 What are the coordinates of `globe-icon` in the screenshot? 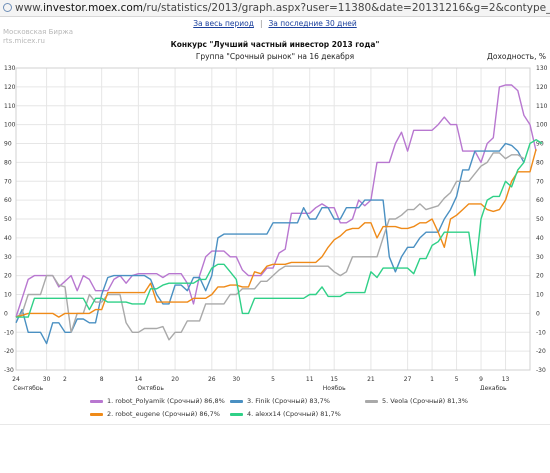 It's located at (7, 7).